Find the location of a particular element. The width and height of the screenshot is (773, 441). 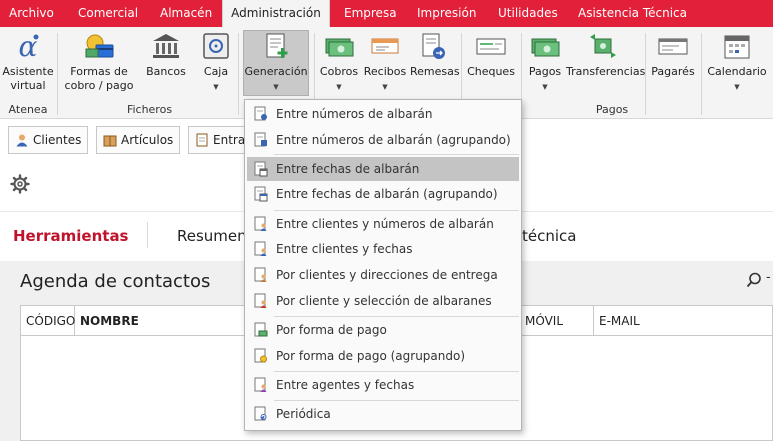

user-icon is located at coordinates (22, 140).